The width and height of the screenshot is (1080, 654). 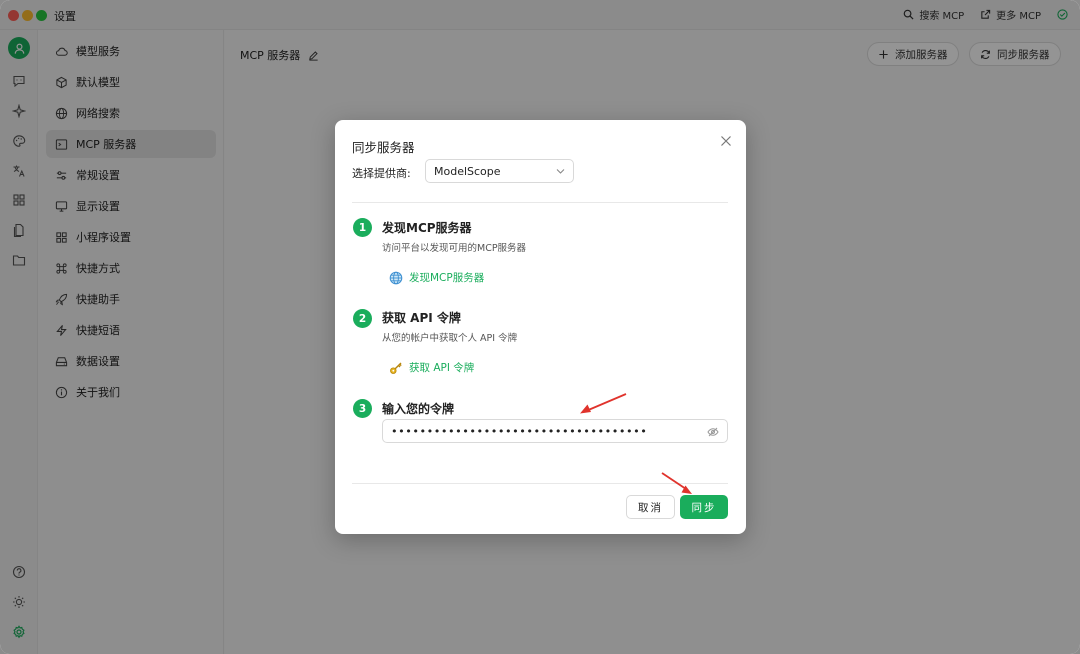 I want to click on cancel-button: 取消, so click(x=650, y=507).